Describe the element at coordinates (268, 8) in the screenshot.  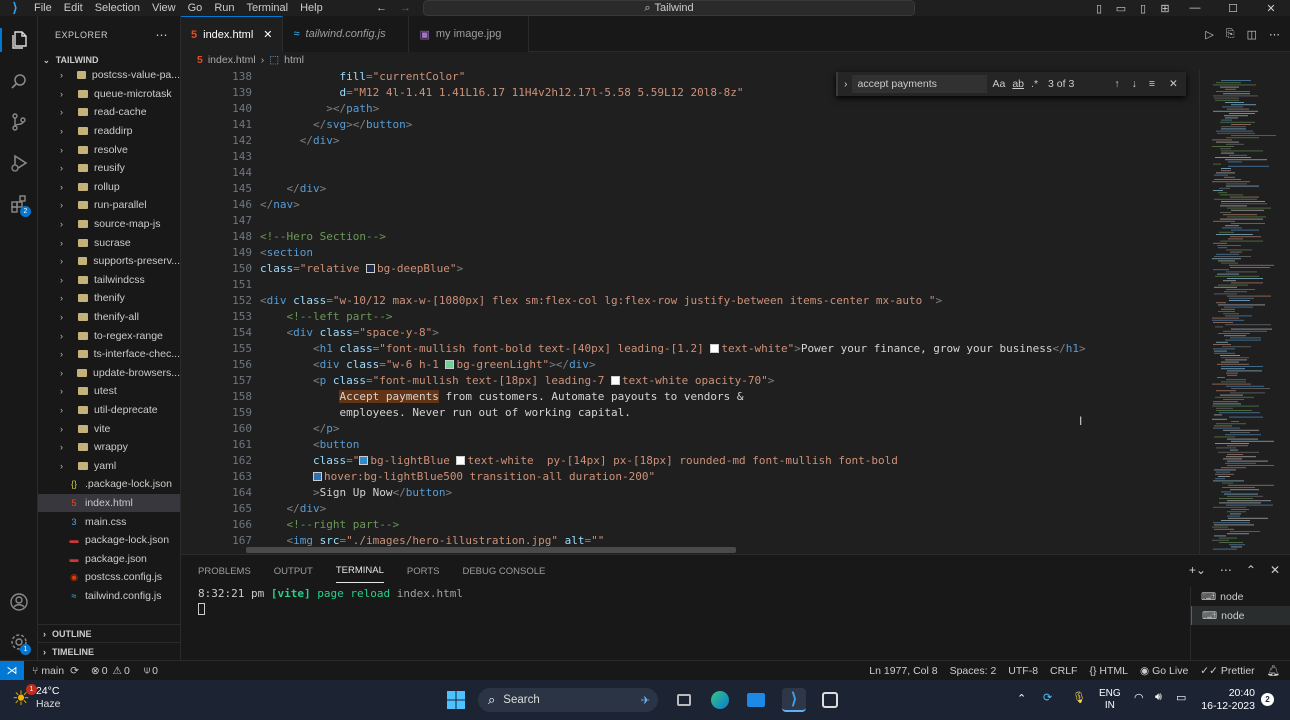
I see `menu-terminal: Terminal` at that location.